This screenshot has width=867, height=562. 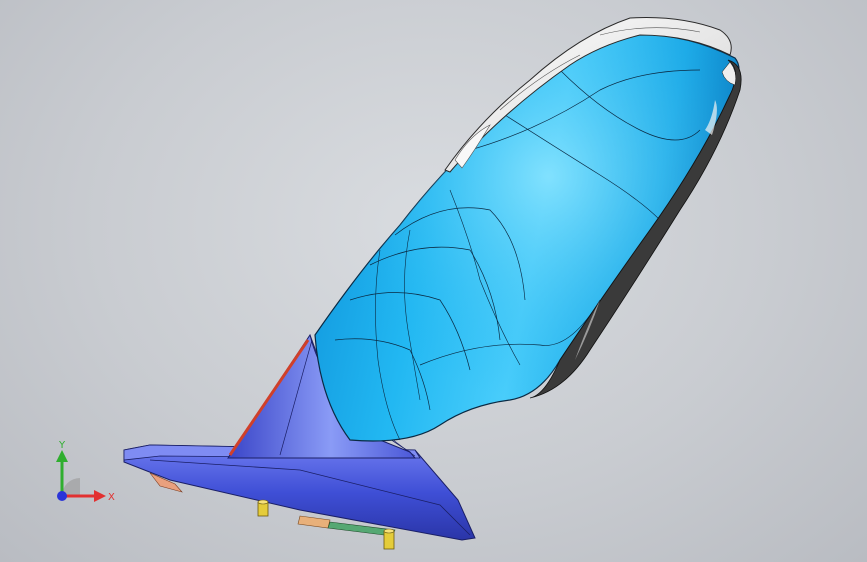 I want to click on z-axis-dot-icon, so click(x=62, y=496).